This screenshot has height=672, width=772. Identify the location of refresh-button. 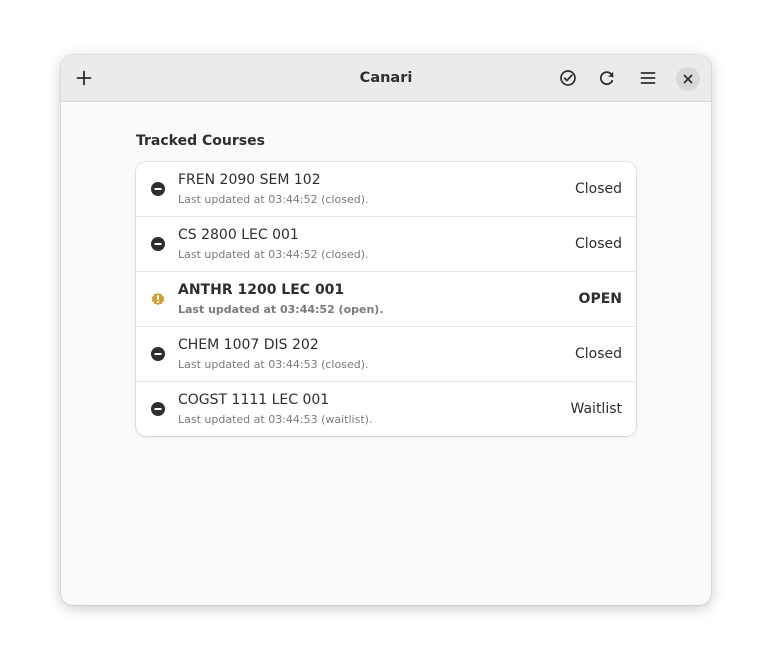
(607, 78).